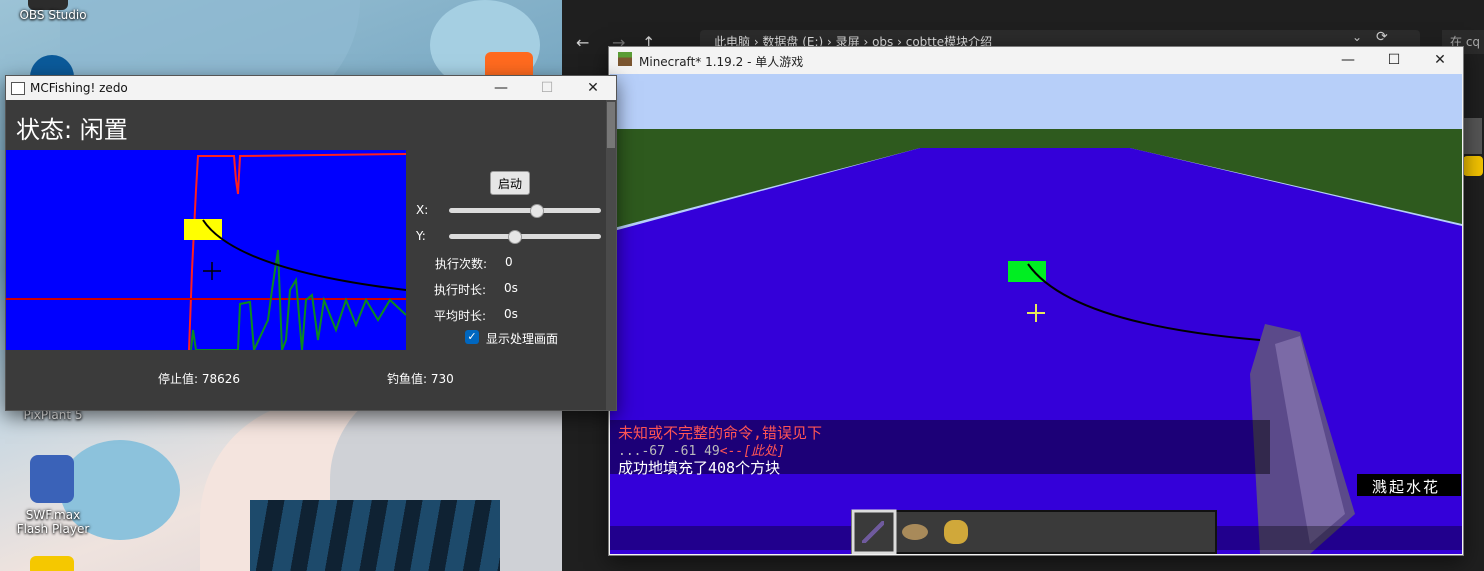  I want to click on stop-value-label: 停止值: 78626, so click(199, 379).